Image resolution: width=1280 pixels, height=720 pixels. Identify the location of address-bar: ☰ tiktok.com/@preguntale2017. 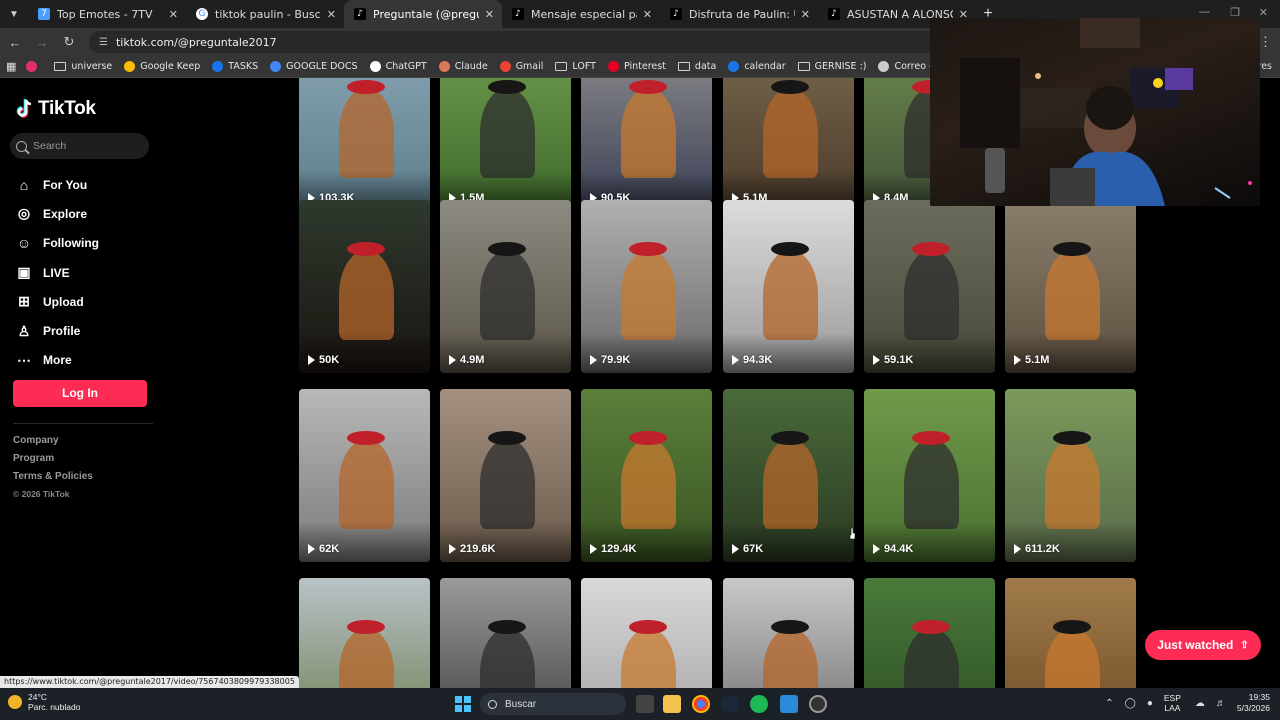
(519, 42).